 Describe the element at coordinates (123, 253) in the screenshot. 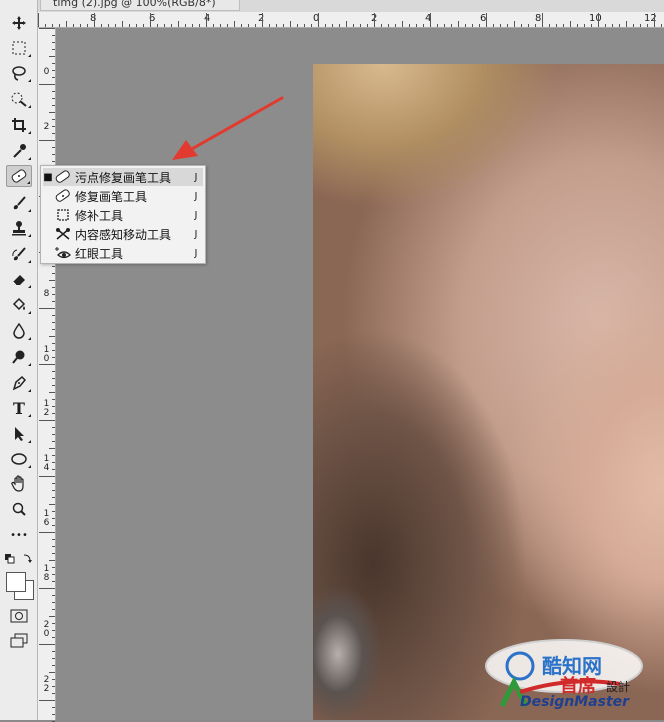

I see `flyout-item-red-eye: 红眼工具 J` at that location.